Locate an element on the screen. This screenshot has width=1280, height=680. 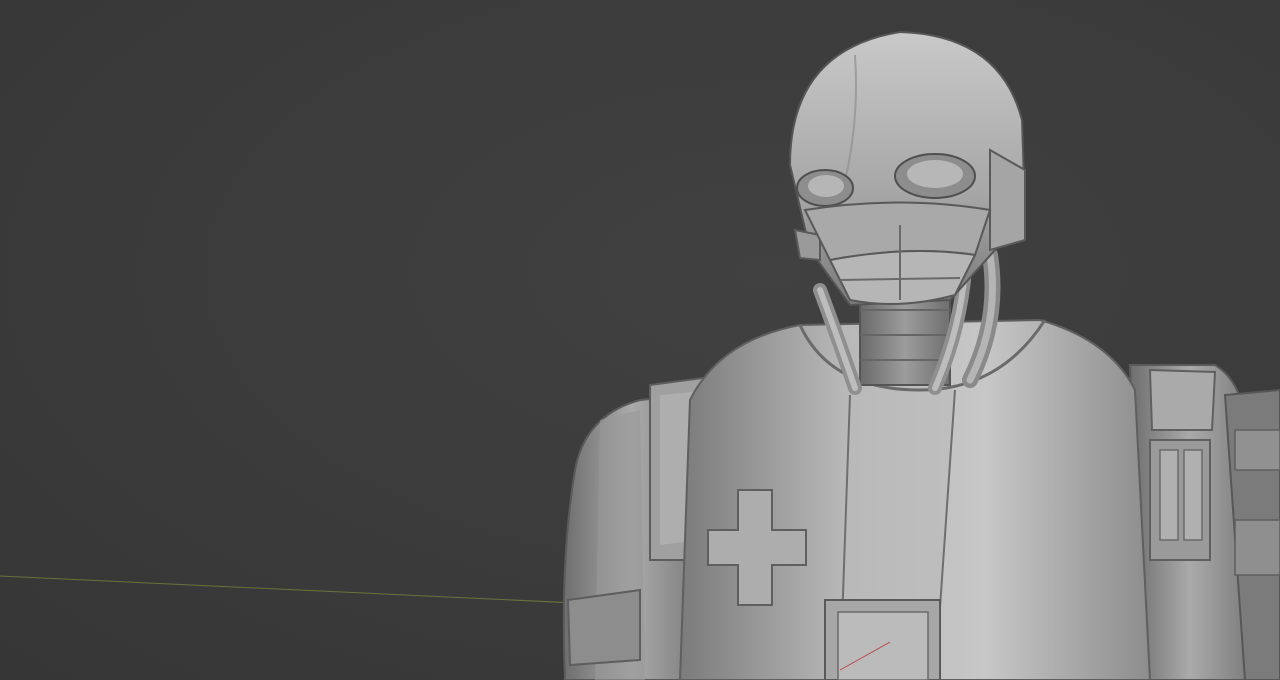
left-eye-socket is located at coordinates (825, 188).